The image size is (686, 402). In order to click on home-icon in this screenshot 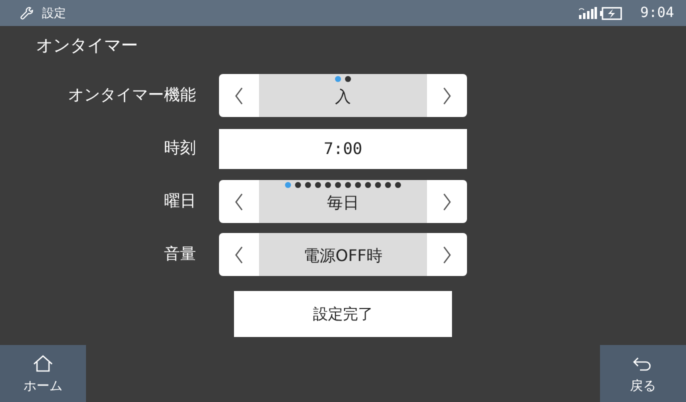, I will do `click(43, 363)`.